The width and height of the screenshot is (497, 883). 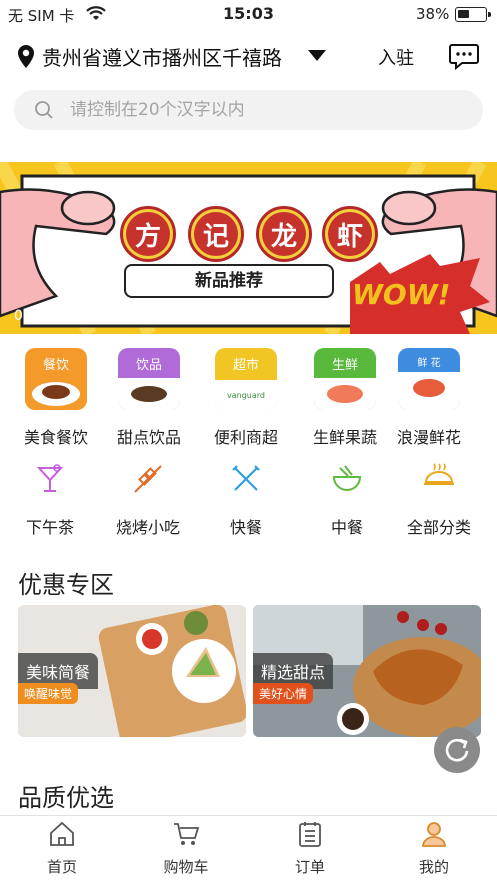 I want to click on battery-percent: 38%, so click(x=433, y=14).